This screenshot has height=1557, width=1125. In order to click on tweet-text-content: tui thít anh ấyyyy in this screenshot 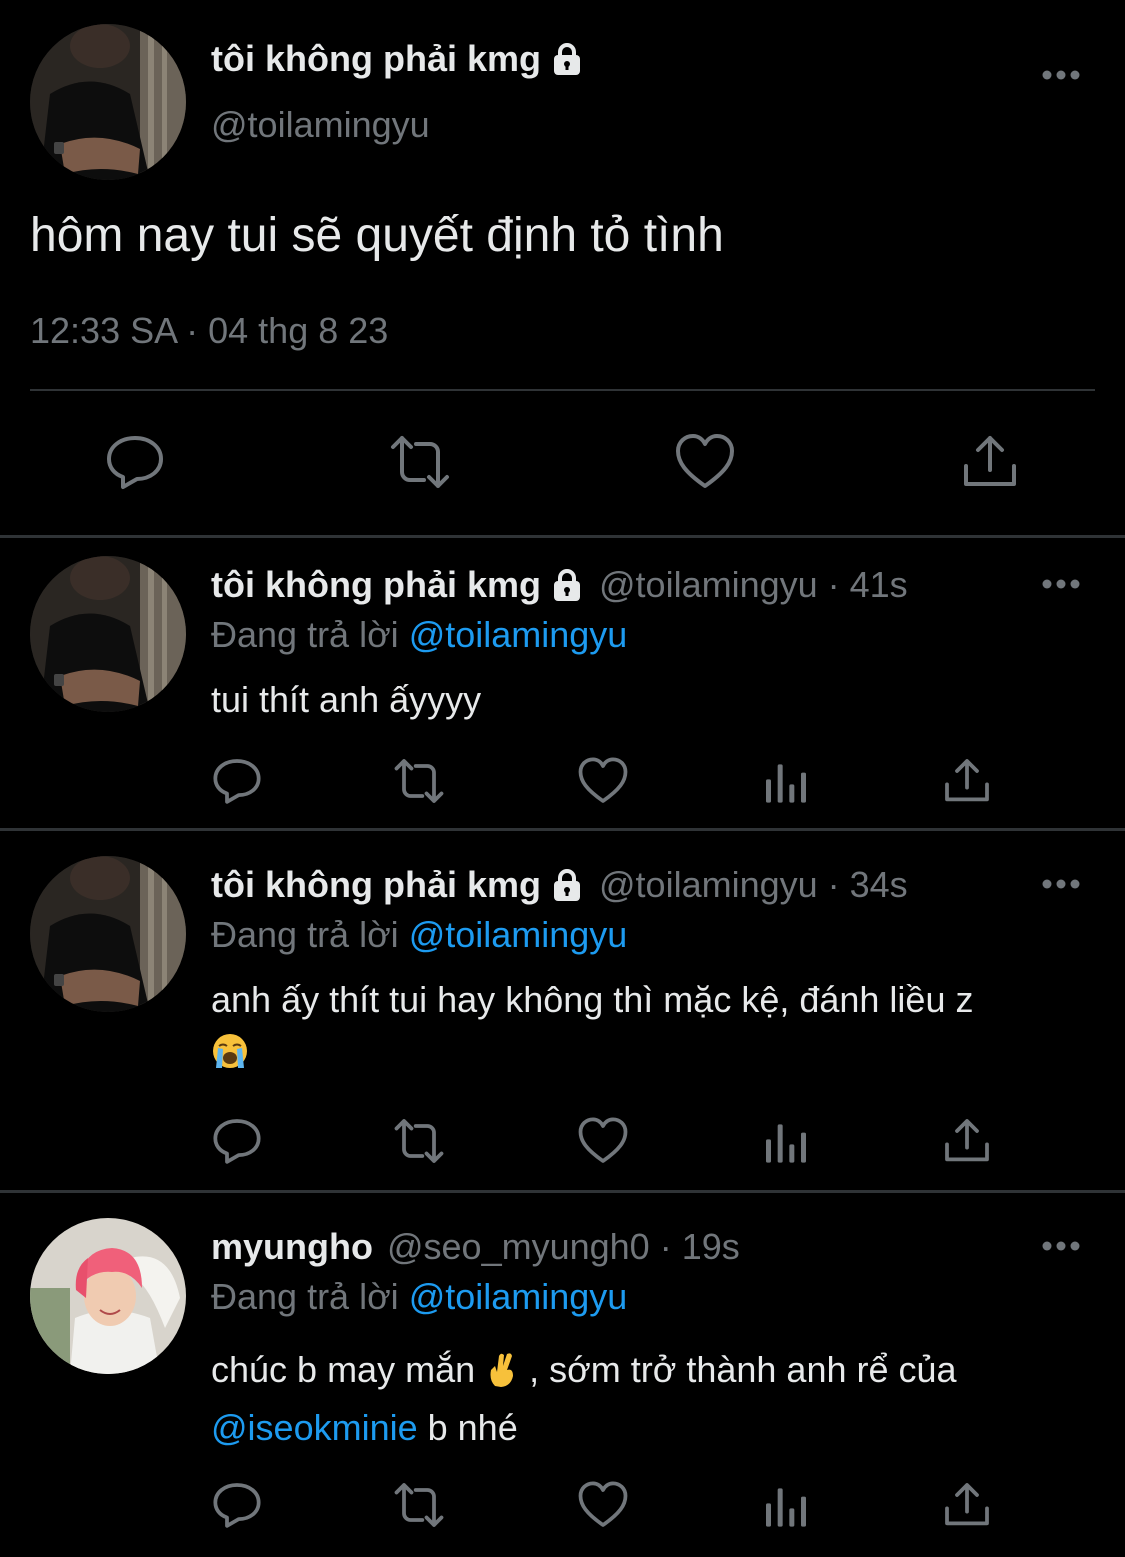, I will do `click(346, 699)`.